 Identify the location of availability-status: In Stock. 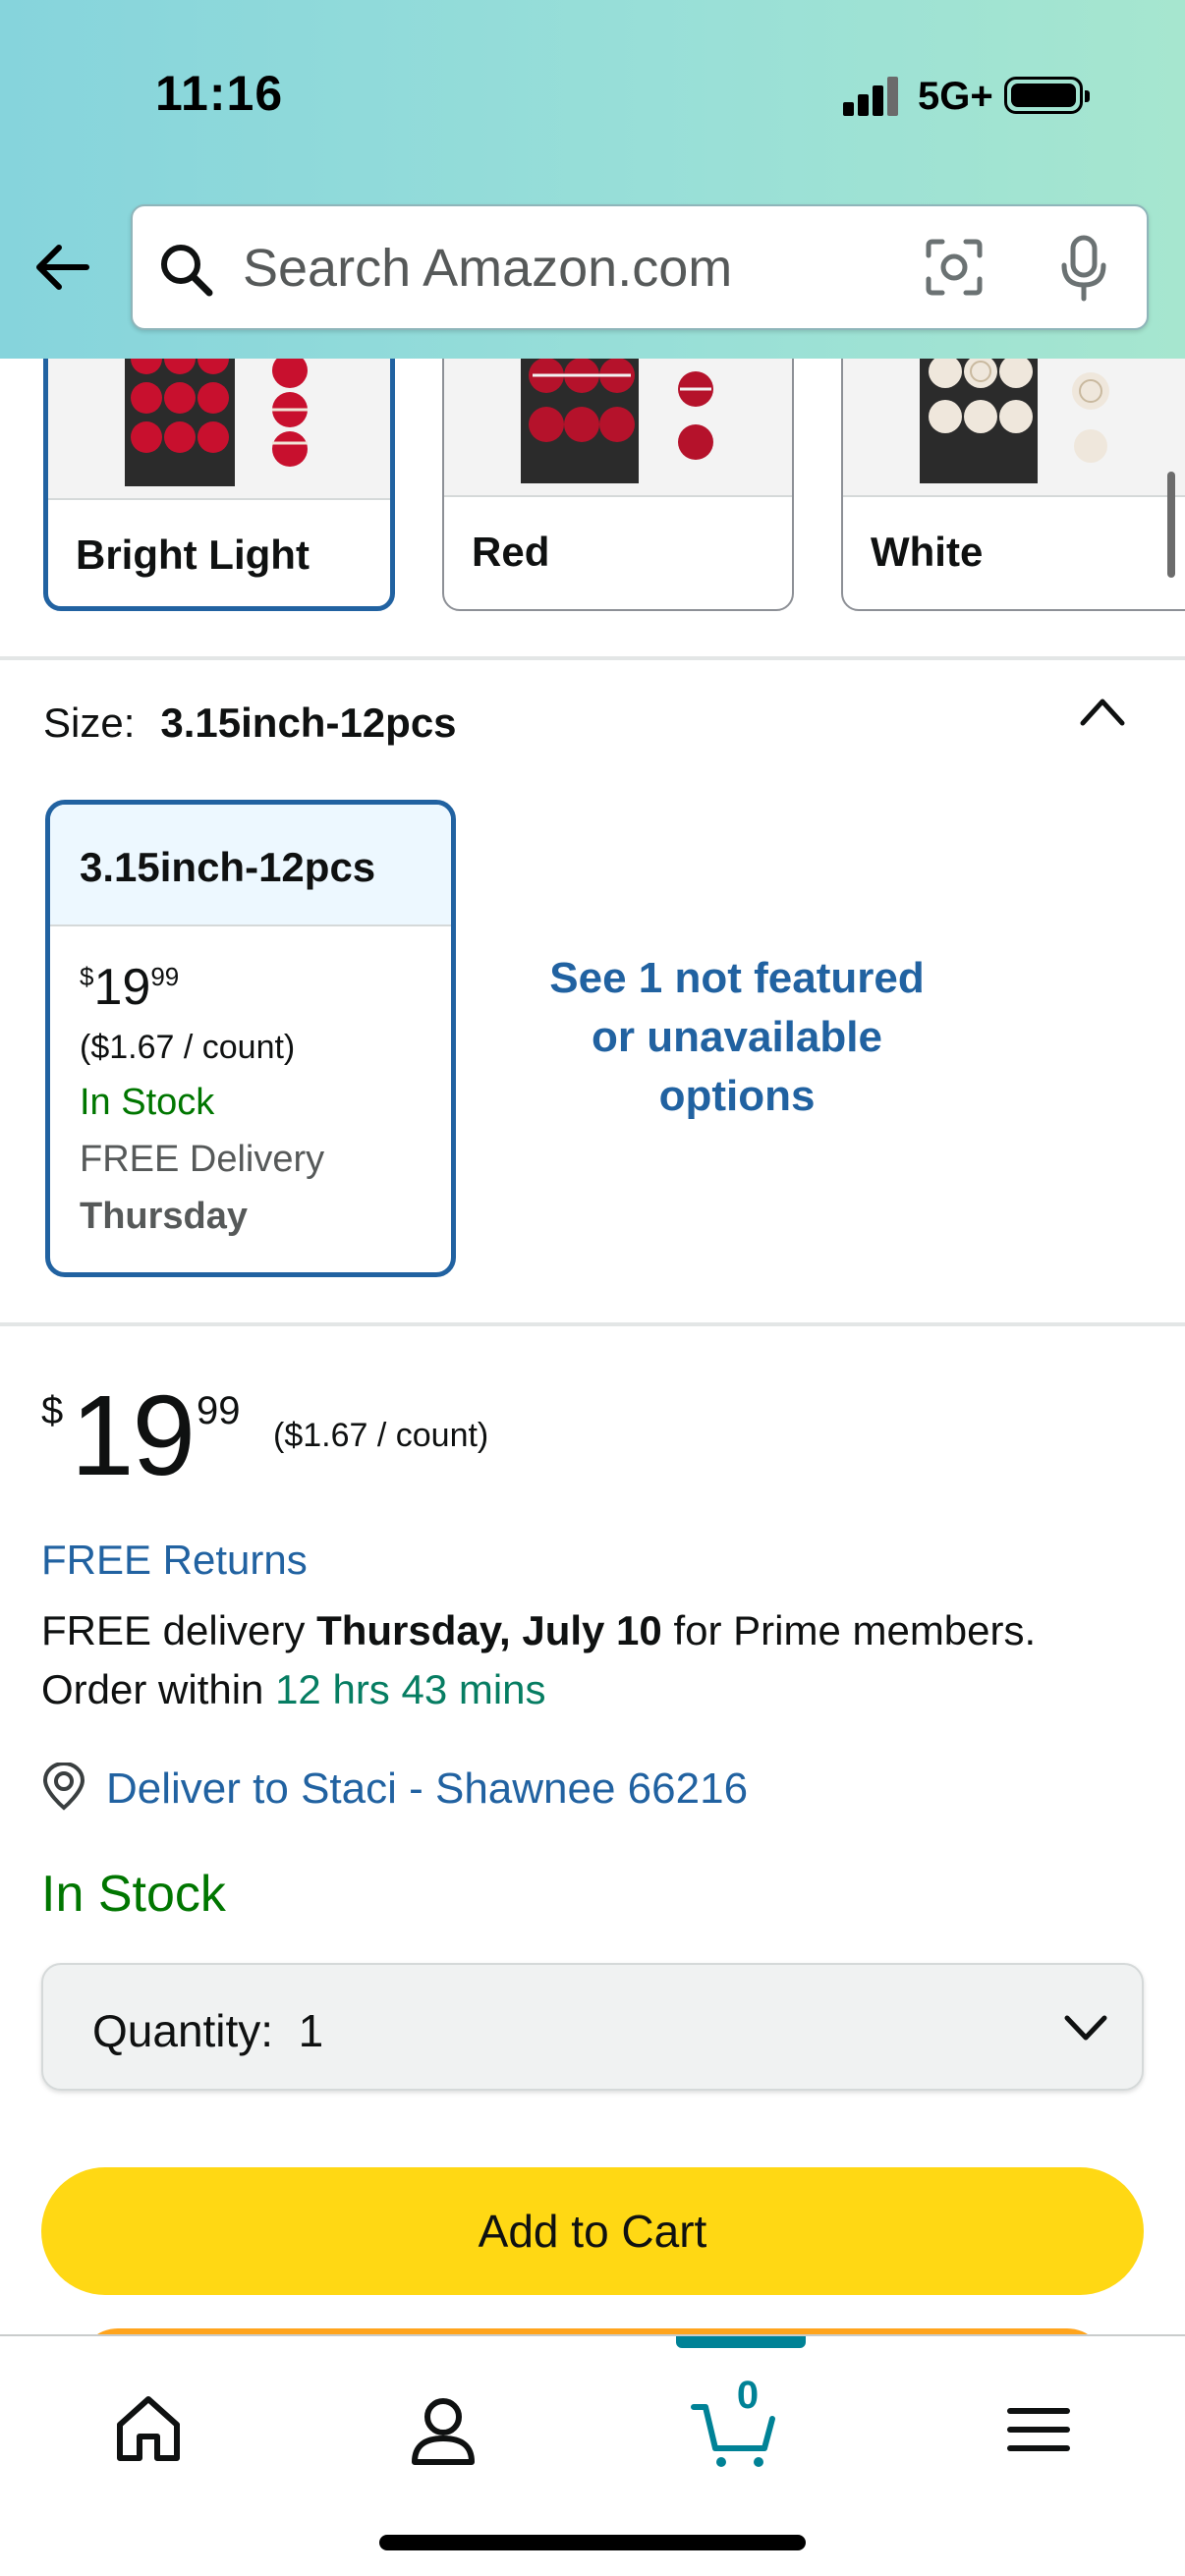
(134, 1894).